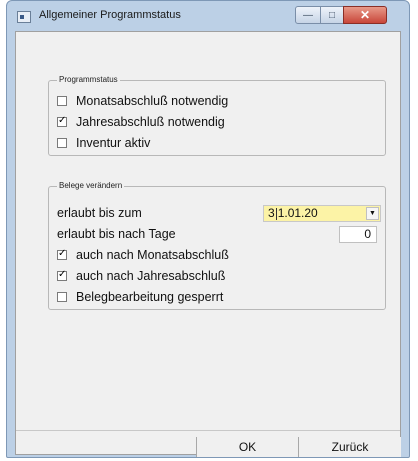 The height and width of the screenshot is (461, 418). I want to click on monatsabschluss-checkbox, so click(62, 101).